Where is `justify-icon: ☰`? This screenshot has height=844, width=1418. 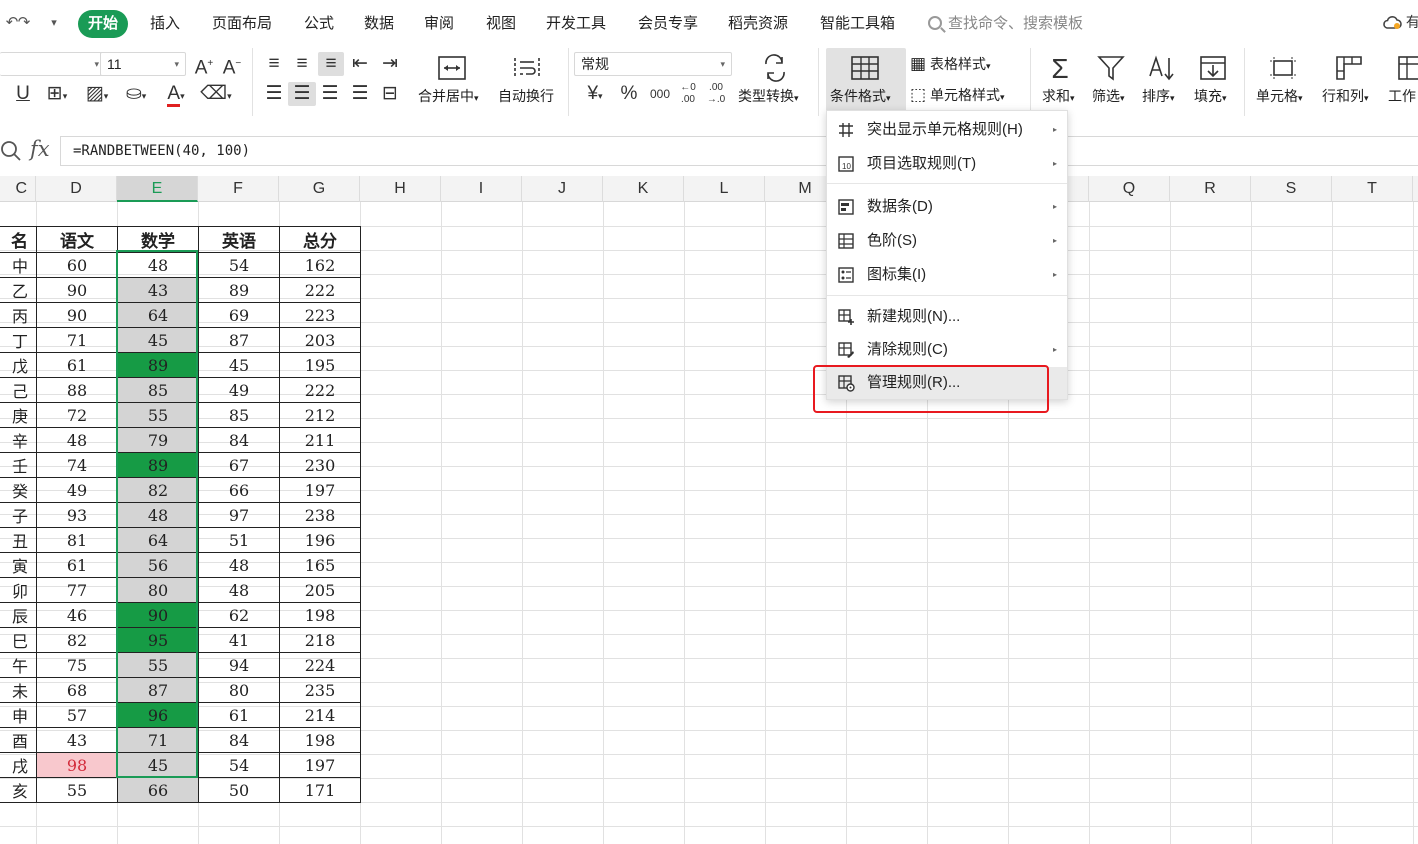 justify-icon: ☰ is located at coordinates (360, 94).